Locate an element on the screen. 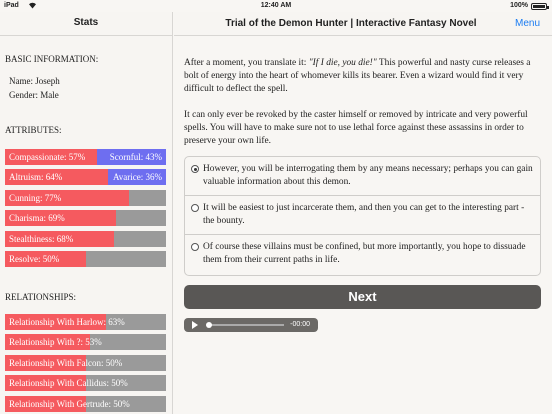  battery-icon is located at coordinates (540, 6).